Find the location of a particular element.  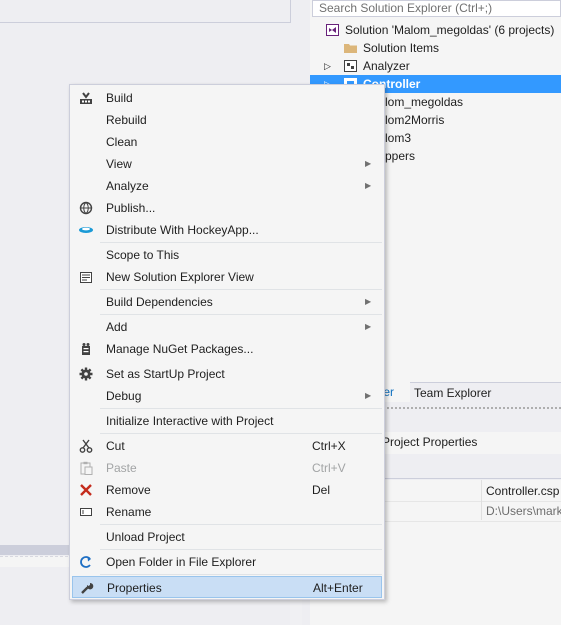

grid-divider is located at coordinates (481, 500).